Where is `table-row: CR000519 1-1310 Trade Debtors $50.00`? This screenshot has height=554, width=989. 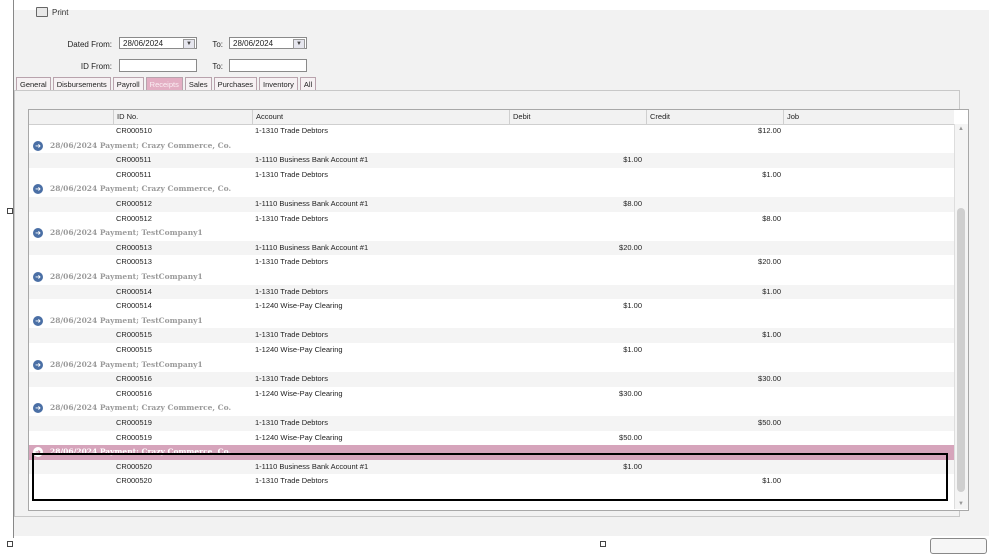 table-row: CR000519 1-1310 Trade Debtors $50.00 is located at coordinates (491, 423).